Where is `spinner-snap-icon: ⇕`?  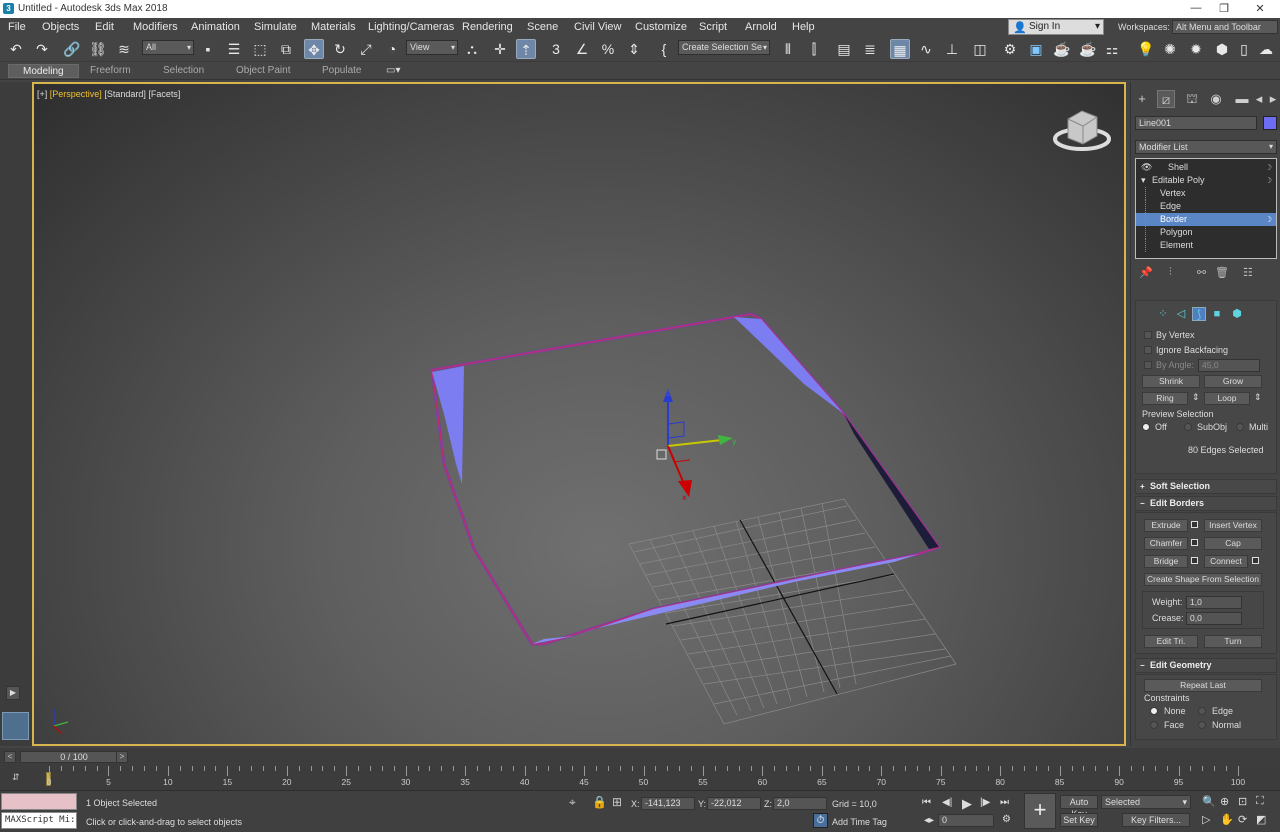 spinner-snap-icon: ⇕ is located at coordinates (634, 49).